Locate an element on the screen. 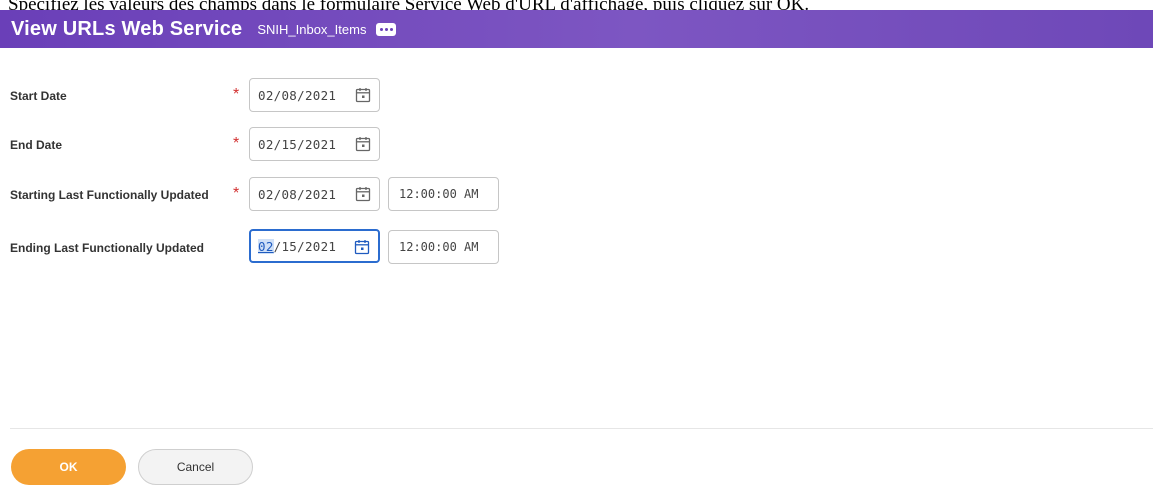 Image resolution: width=1153 pixels, height=485 pixels. start-date-label: Start Date is located at coordinates (38, 96).